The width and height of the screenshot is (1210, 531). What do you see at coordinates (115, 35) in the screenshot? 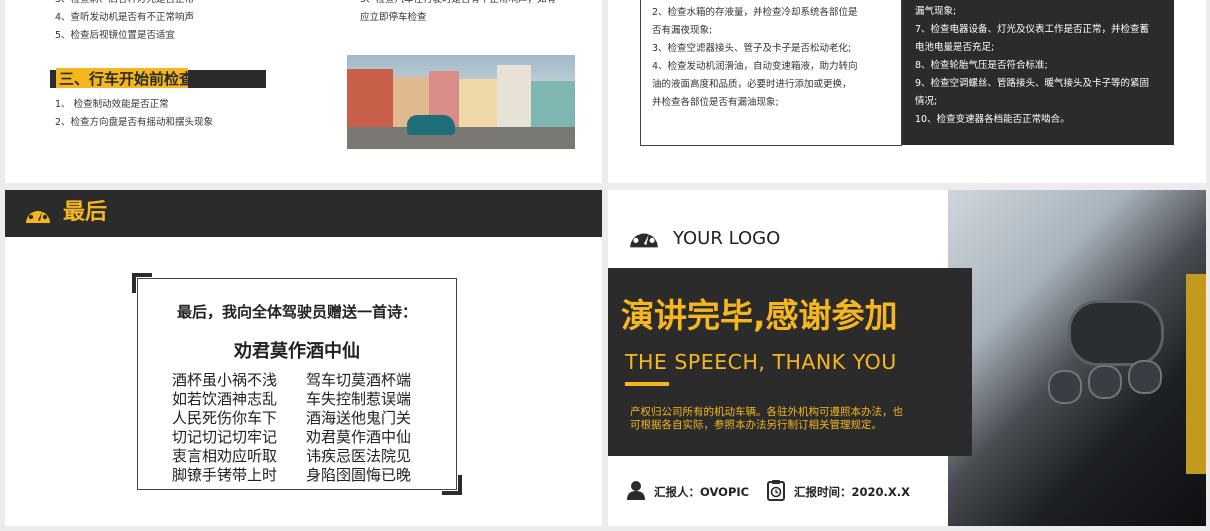
I see `list-item: 5、检查后视镜位置是否适宜` at bounding box center [115, 35].